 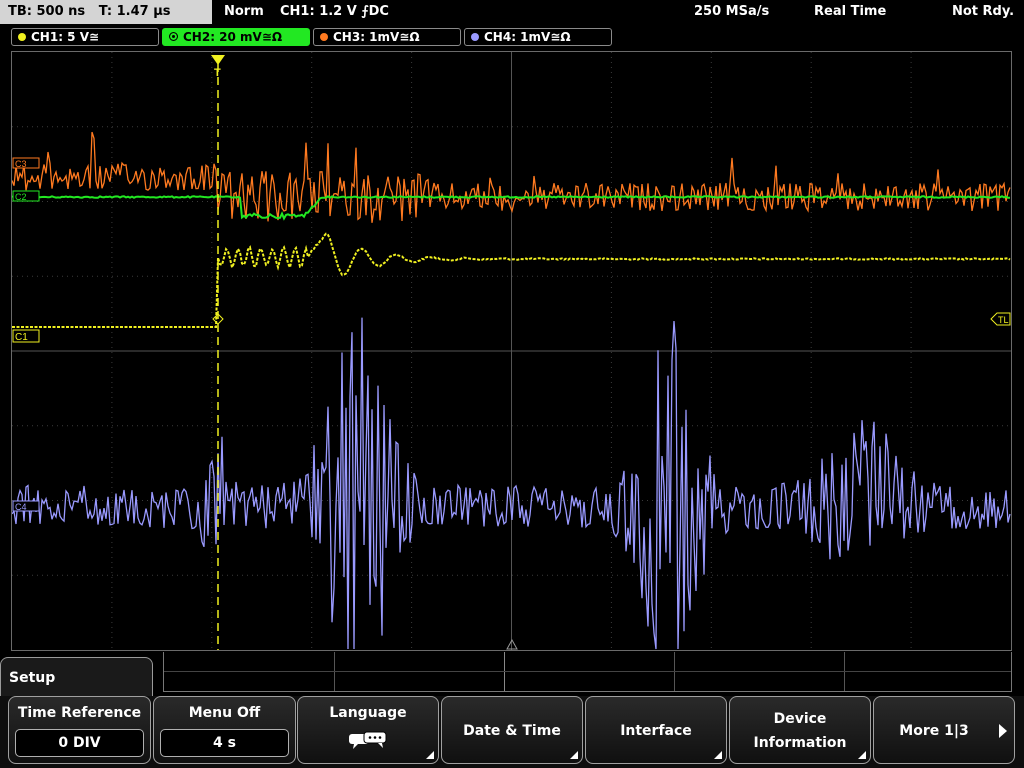 I want to click on channel-3-marker-label: C3, so click(x=21, y=164).